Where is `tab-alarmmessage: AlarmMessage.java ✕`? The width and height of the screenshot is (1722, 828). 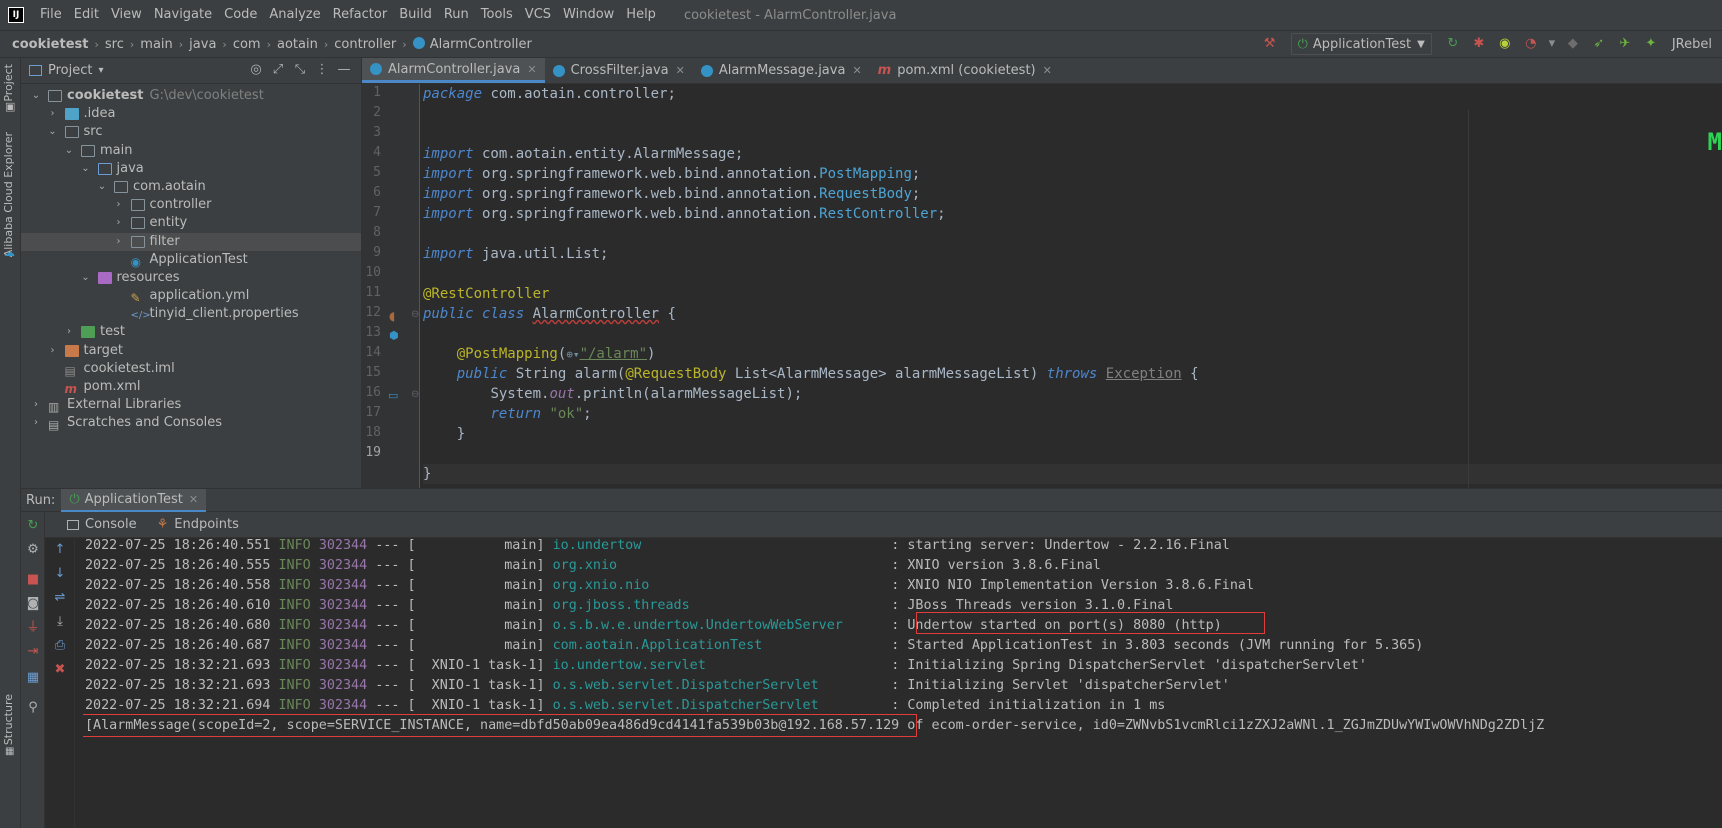
tab-alarmmessage: AlarmMessage.java ✕ is located at coordinates (781, 70).